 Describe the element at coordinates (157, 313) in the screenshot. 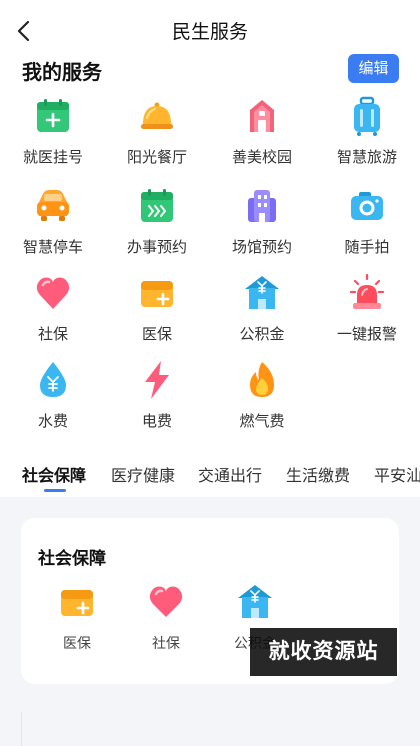

I see `service-item-medical-insurance: 医保` at that location.